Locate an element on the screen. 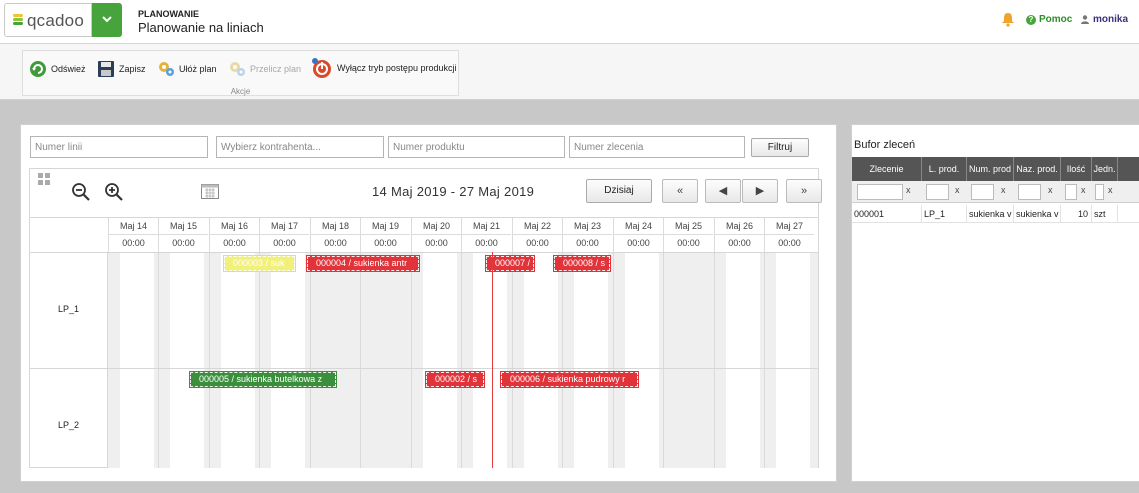 The width and height of the screenshot is (1139, 493). app-logo: qcadoo is located at coordinates (48, 20).